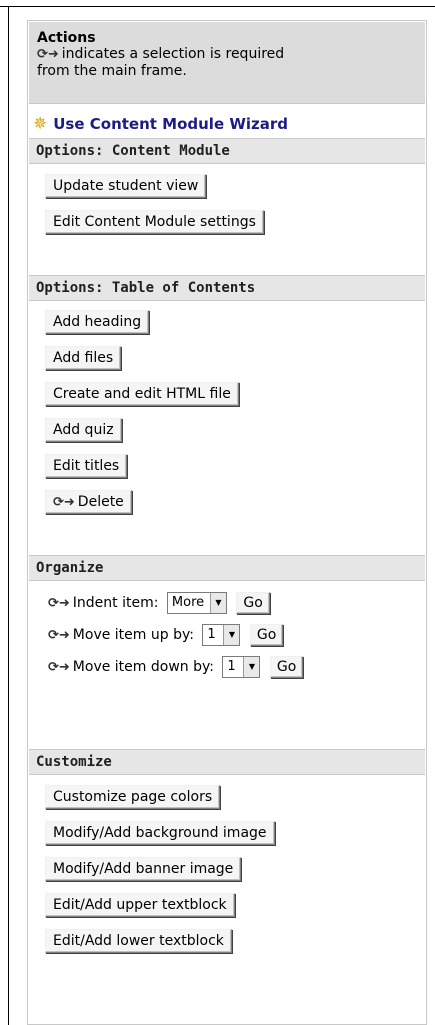 This screenshot has height=1025, width=435. Describe the element at coordinates (40, 124) in the screenshot. I see `wizard-star-icon: ✵` at that location.